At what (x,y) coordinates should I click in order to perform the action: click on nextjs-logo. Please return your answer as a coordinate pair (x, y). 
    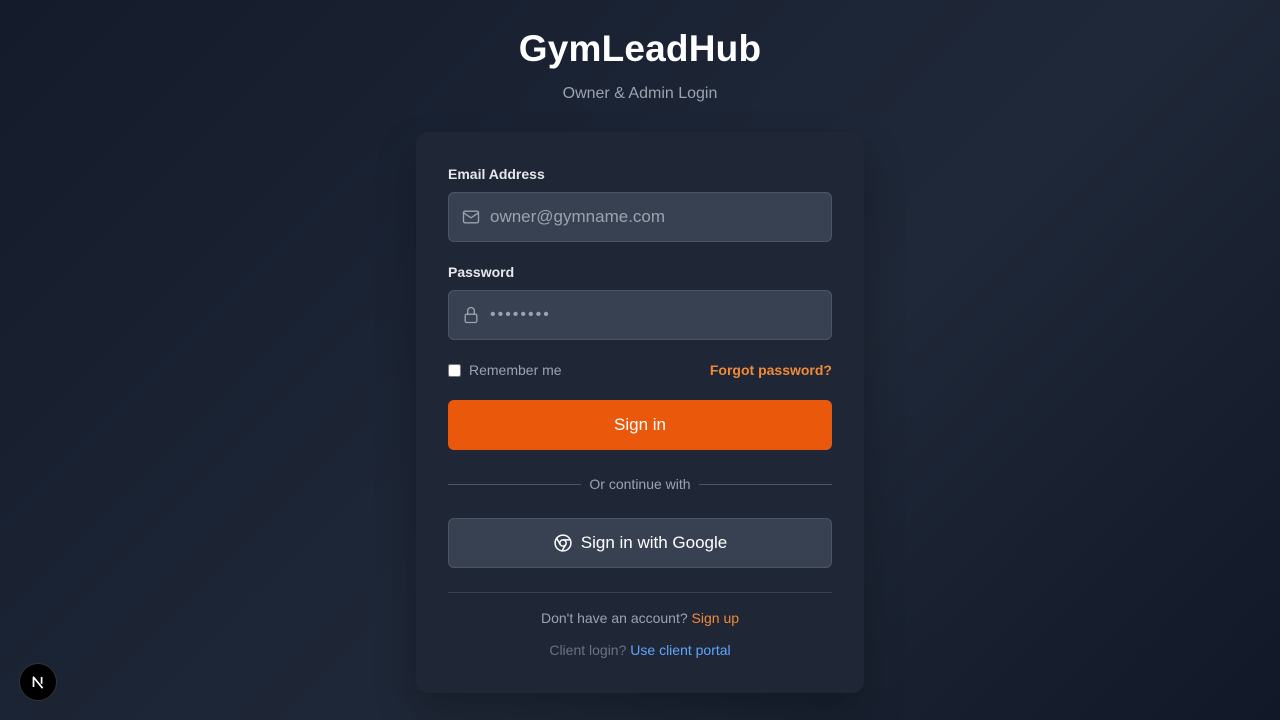
    Looking at the image, I should click on (38, 682).